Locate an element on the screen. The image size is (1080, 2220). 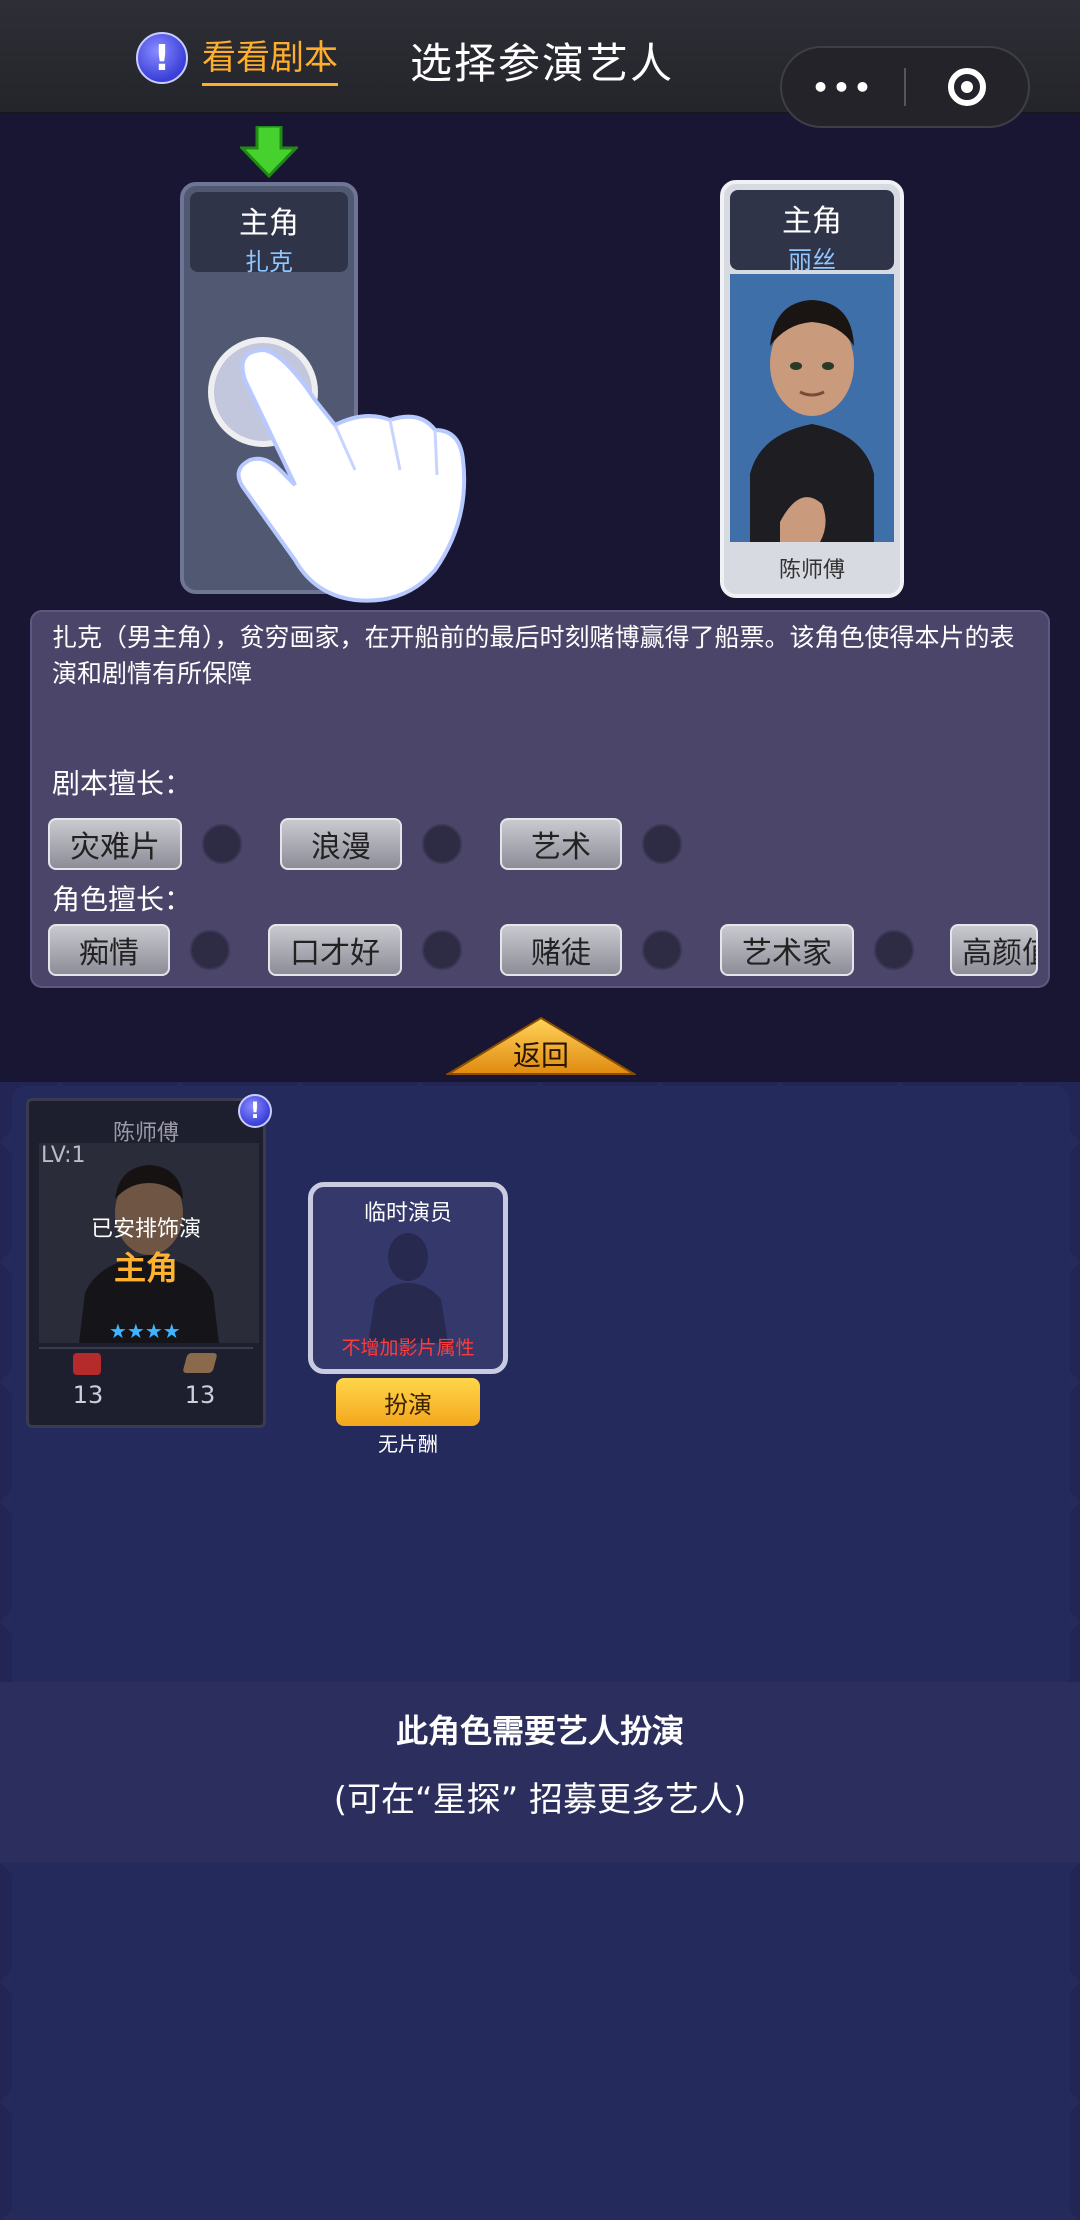
back-button: 返回 is located at coordinates (541, 1054).